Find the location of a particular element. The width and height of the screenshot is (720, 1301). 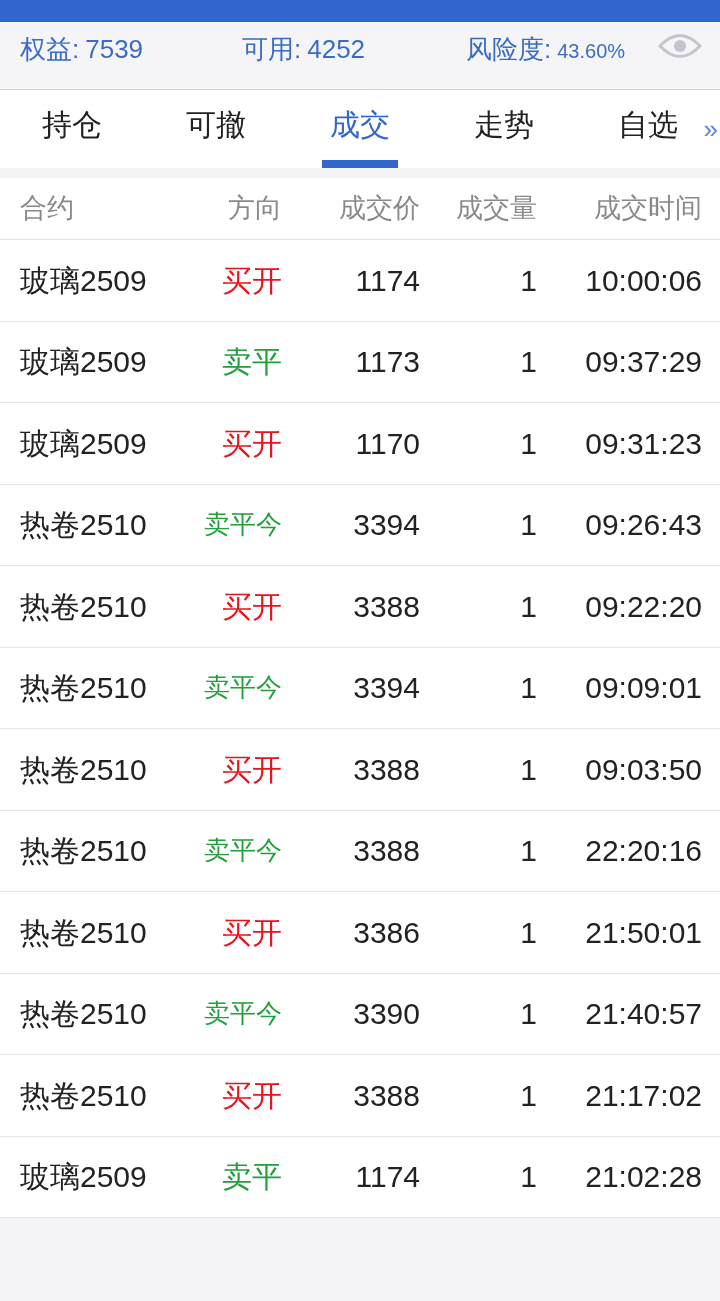

table-cell-text: 21:02:28 is located at coordinates (643, 1177).